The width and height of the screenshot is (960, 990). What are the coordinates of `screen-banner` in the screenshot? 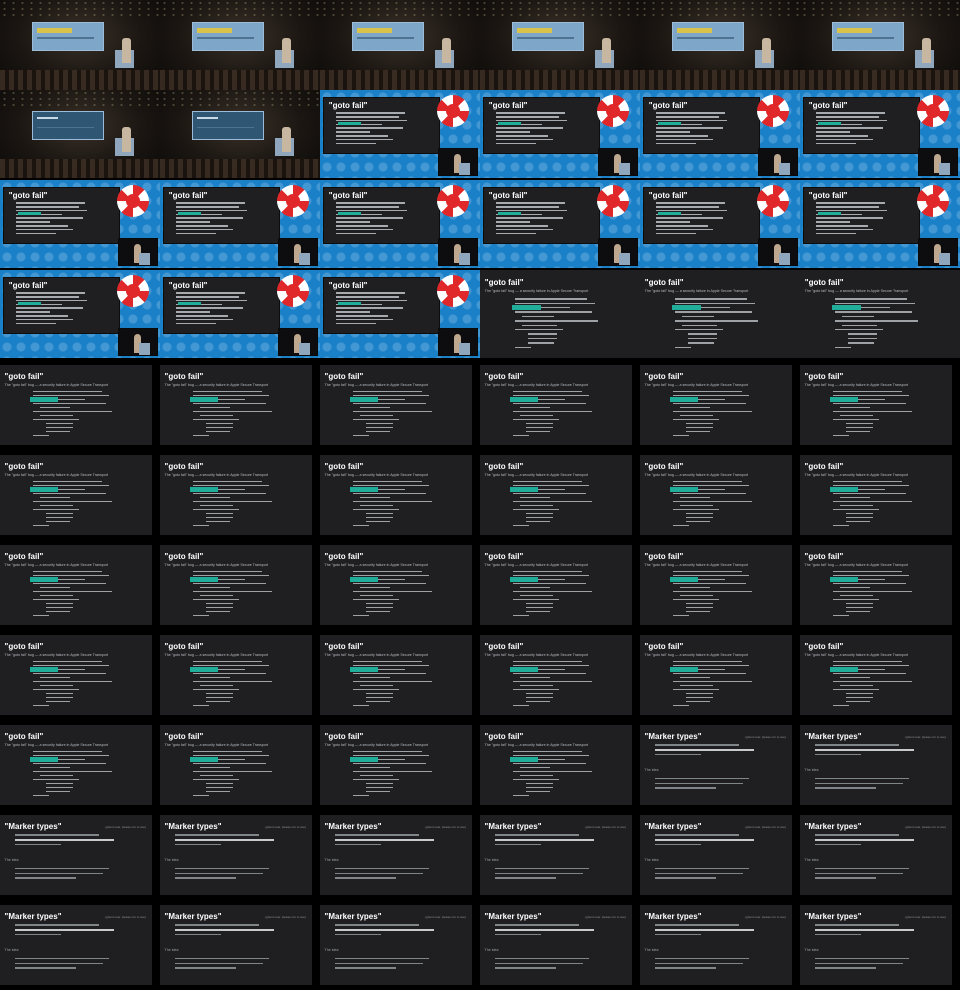 It's located at (535, 30).